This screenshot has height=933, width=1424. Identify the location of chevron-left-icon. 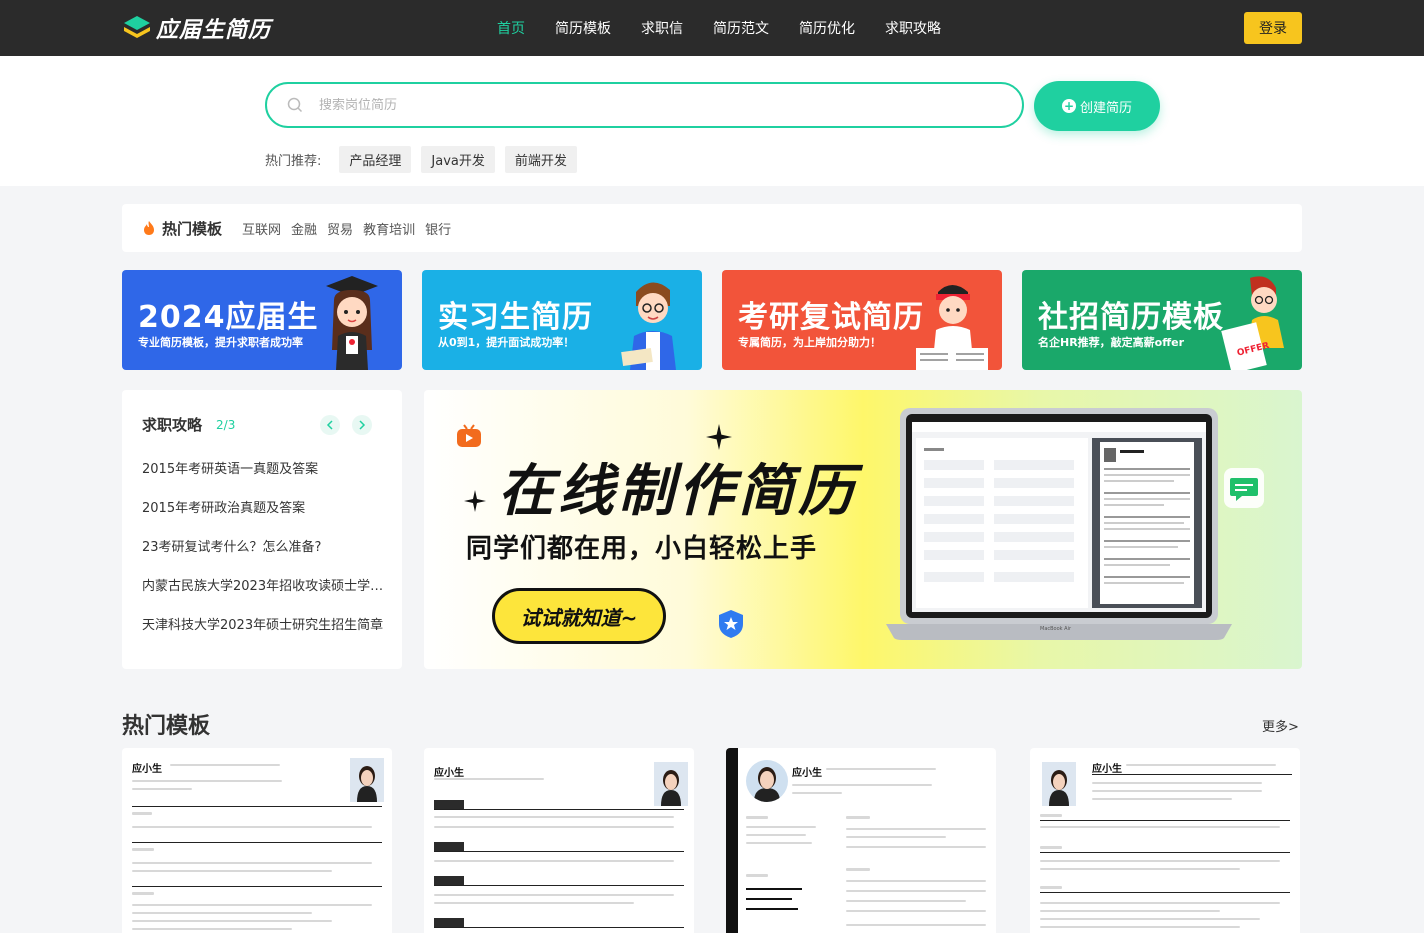
(329, 425).